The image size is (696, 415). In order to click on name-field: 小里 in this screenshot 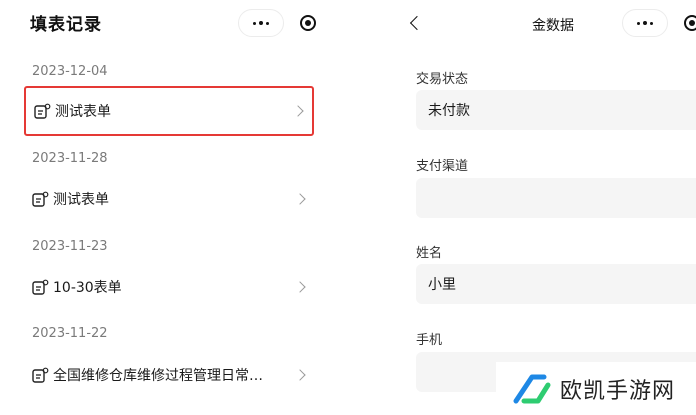, I will do `click(556, 284)`.